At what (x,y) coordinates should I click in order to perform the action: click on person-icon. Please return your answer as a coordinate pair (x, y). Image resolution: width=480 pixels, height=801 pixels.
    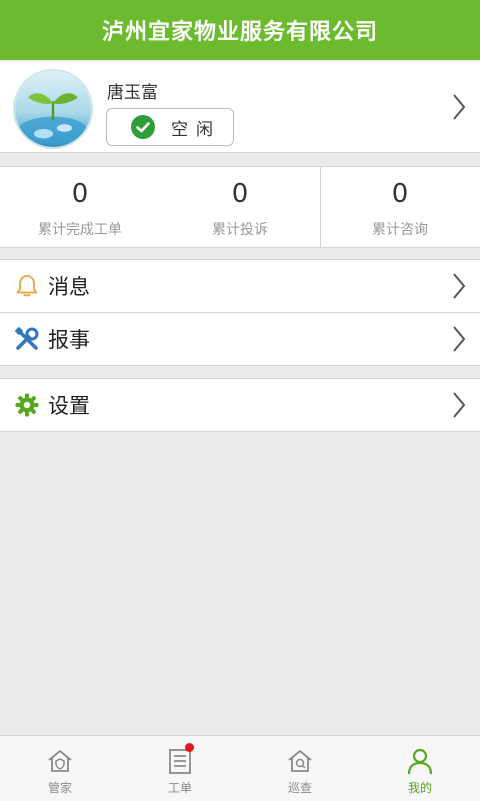
    Looking at the image, I should click on (420, 761).